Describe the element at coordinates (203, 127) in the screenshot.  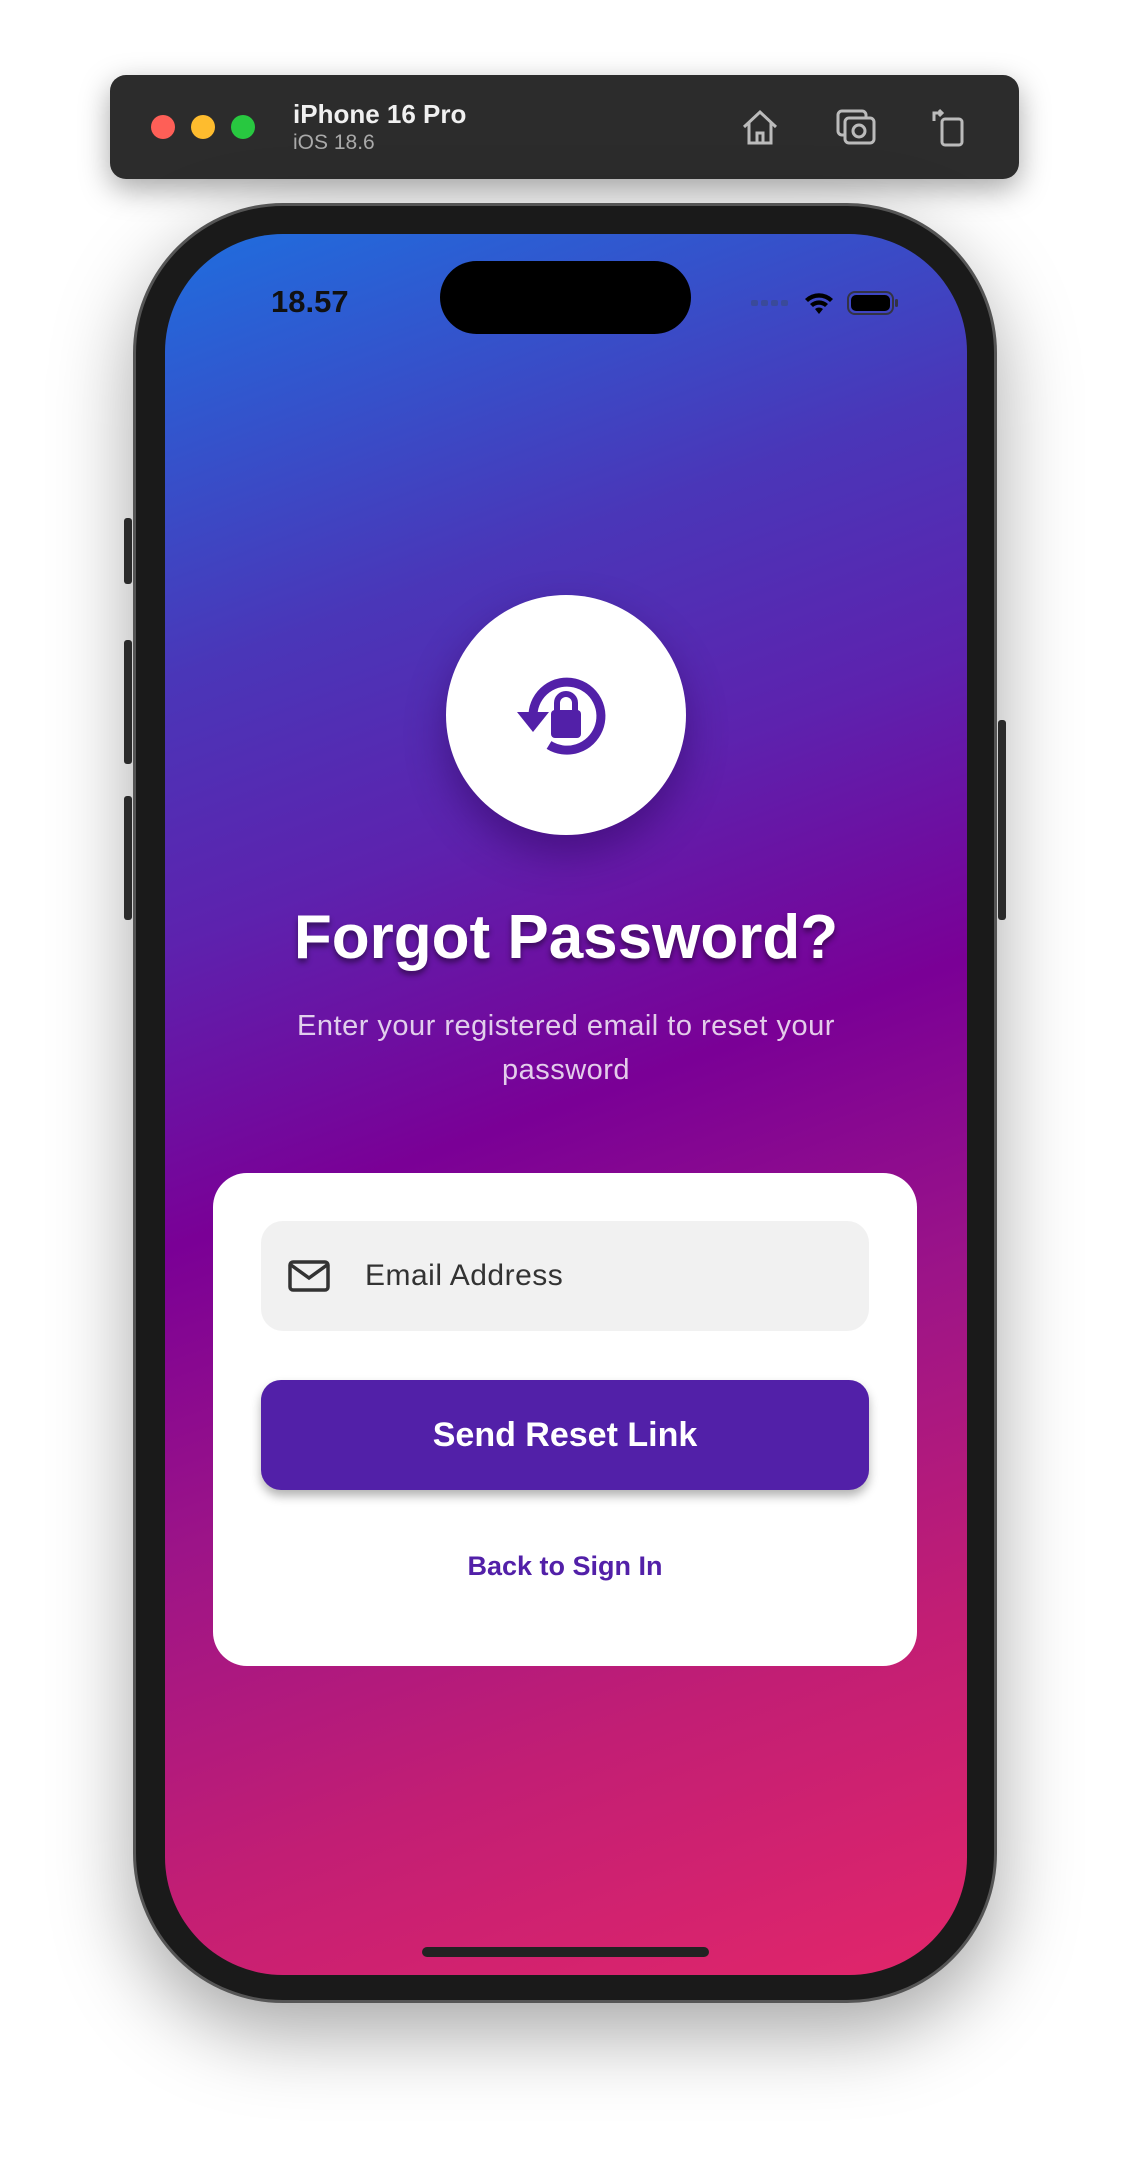
I see `minimize-window-button` at that location.